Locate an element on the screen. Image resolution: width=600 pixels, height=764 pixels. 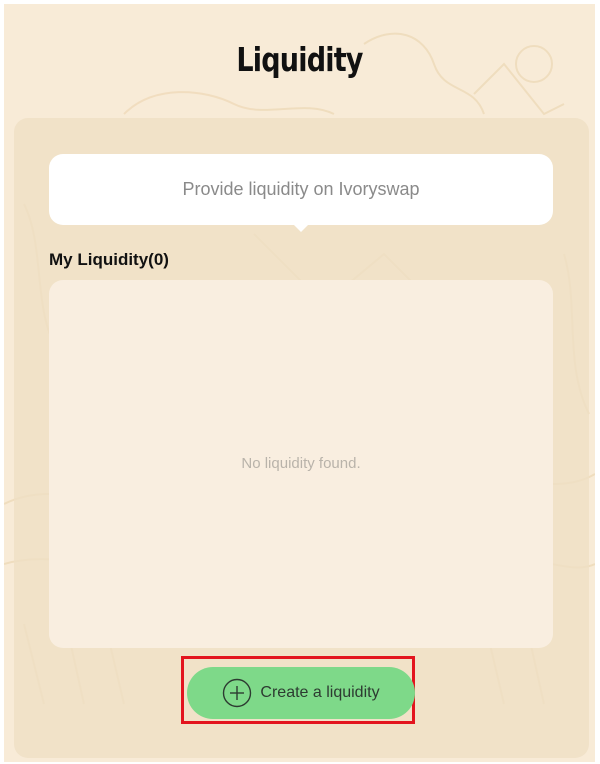
create-liquidity-label: Create a liquidity is located at coordinates (320, 692).